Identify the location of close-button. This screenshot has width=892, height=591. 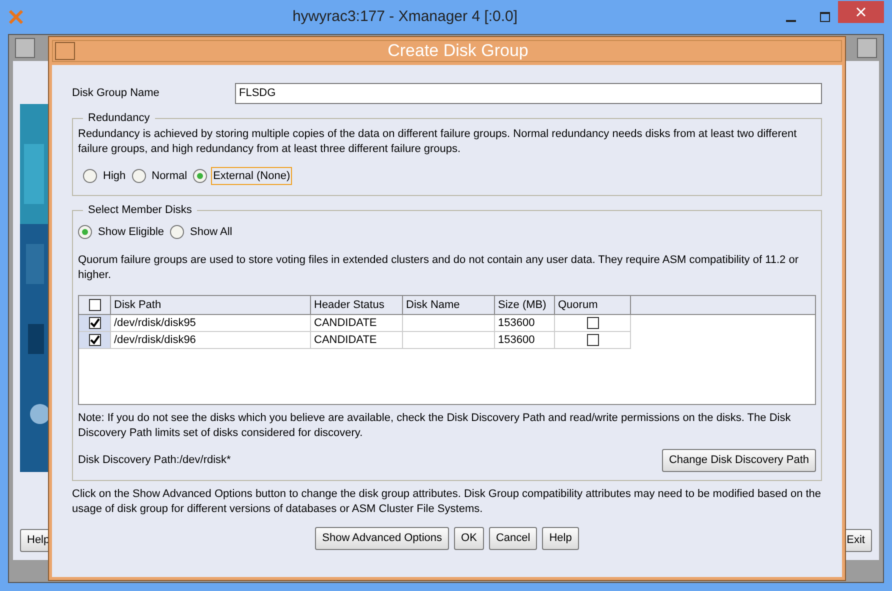
(861, 12).